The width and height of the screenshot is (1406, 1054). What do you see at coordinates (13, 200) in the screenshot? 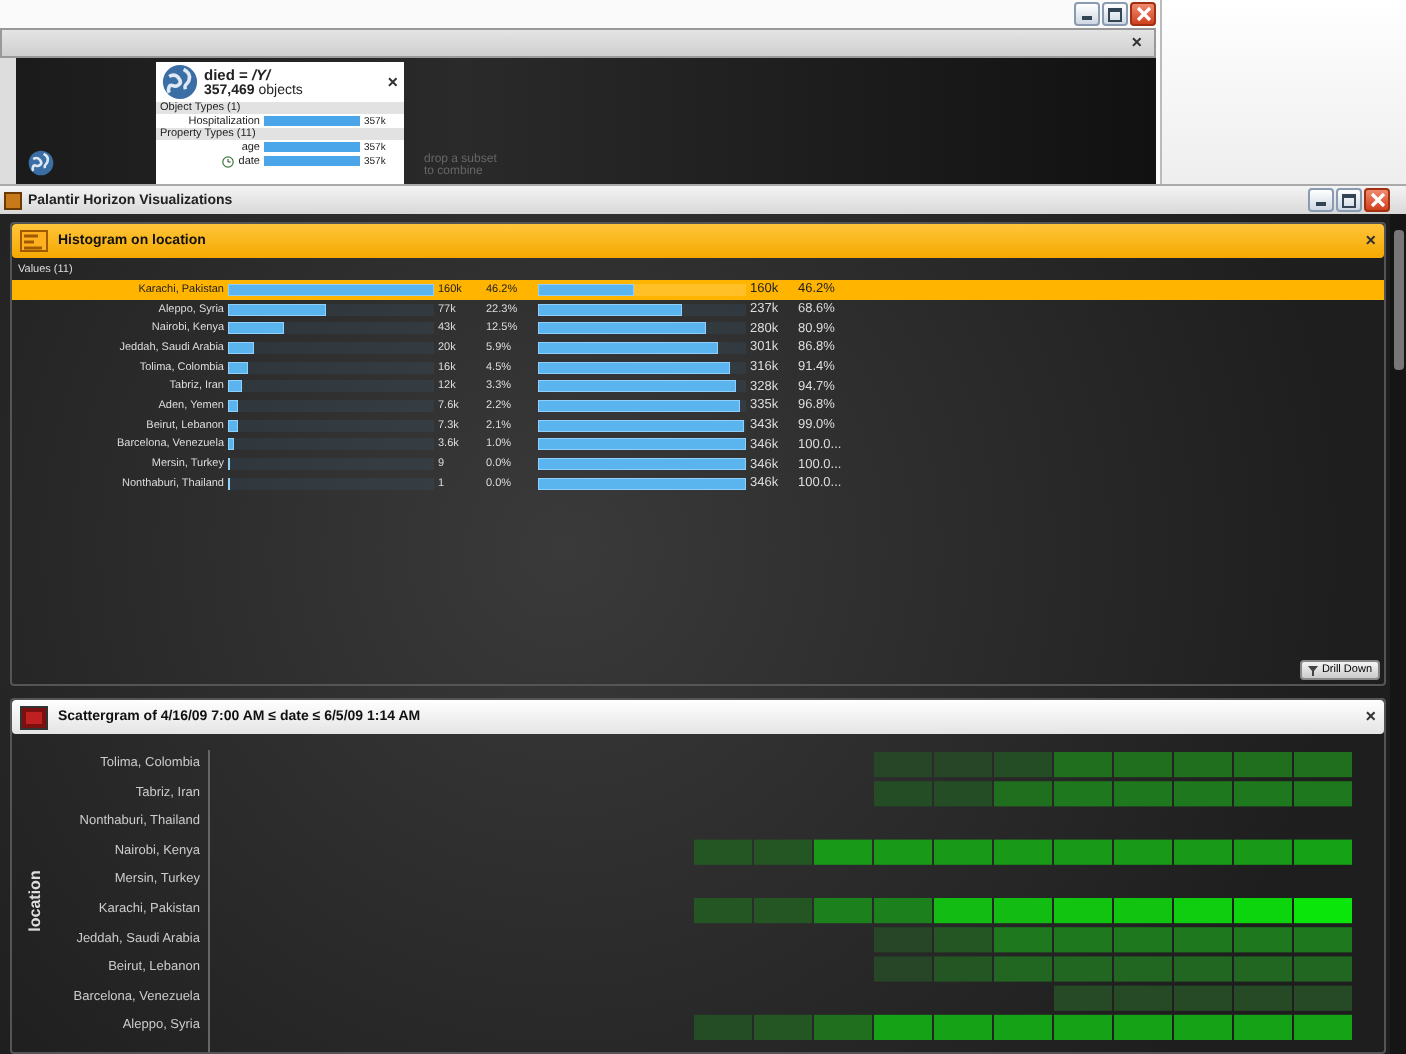
I see `app-icon` at bounding box center [13, 200].